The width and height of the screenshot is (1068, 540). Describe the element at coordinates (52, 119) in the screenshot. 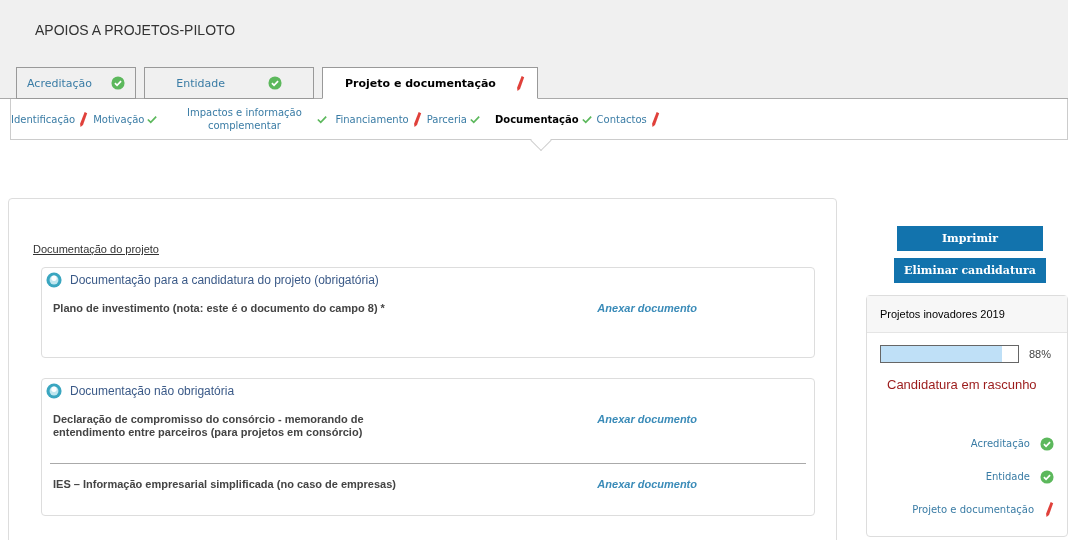

I see `subtab: Identificação` at that location.